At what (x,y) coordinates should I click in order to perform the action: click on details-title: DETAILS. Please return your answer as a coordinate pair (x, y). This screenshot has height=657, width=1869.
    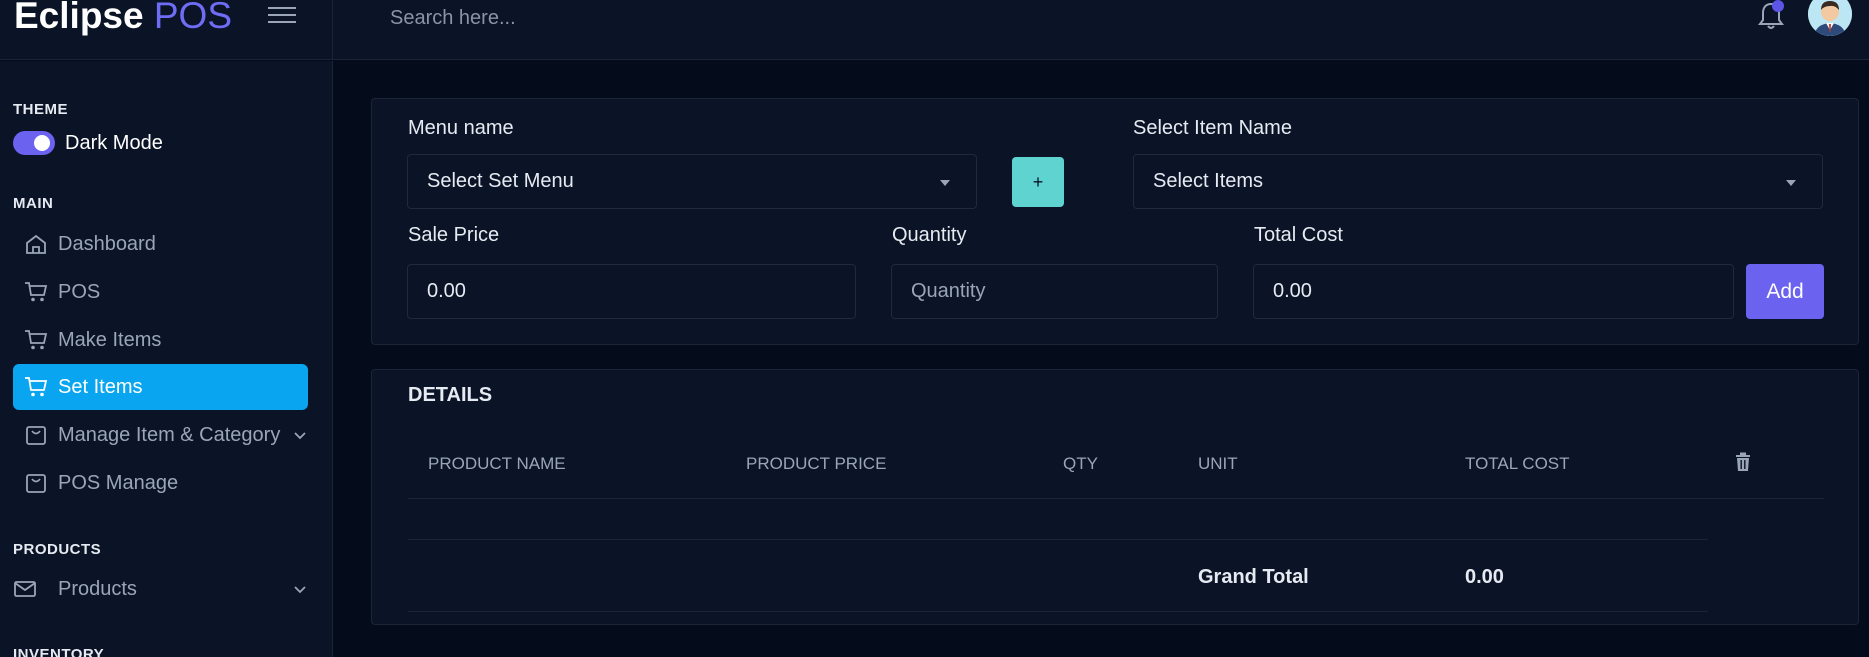
    Looking at the image, I should click on (450, 395).